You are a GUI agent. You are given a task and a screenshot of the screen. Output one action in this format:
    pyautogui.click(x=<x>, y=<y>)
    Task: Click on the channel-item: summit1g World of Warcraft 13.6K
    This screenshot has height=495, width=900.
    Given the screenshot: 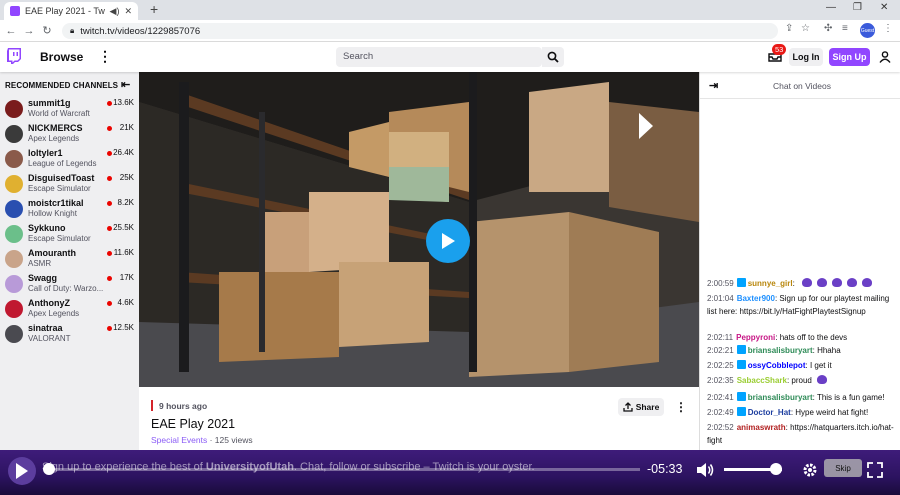 What is the action you would take?
    pyautogui.click(x=70, y=109)
    